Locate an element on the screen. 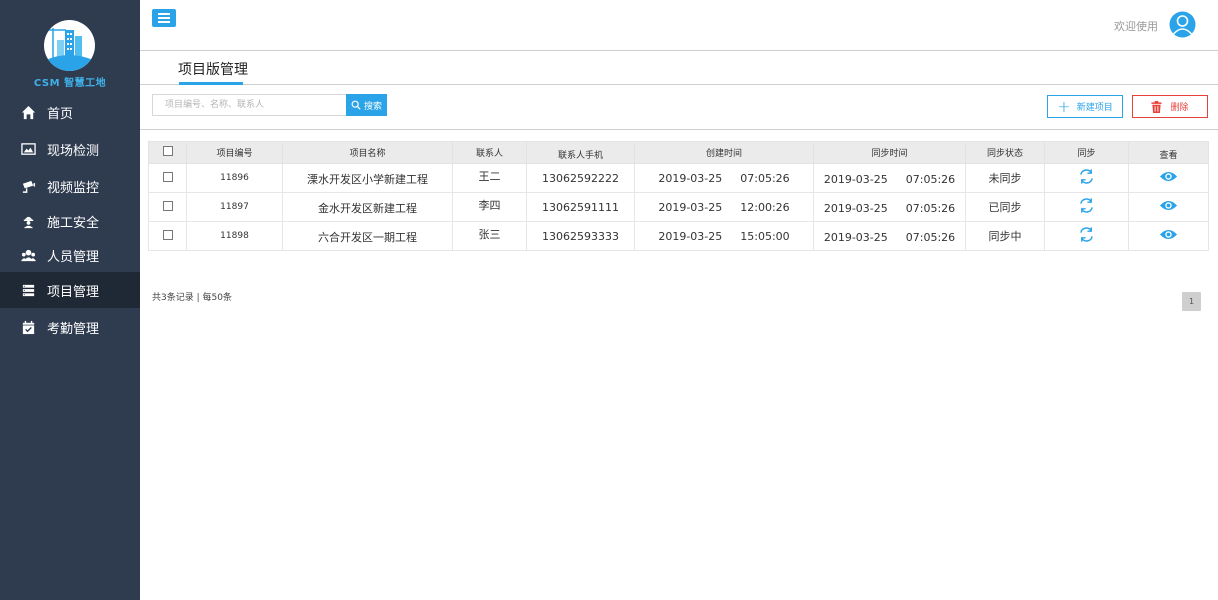 Image resolution: width=1218 pixels, height=600 pixels. search-icon is located at coordinates (356, 105).